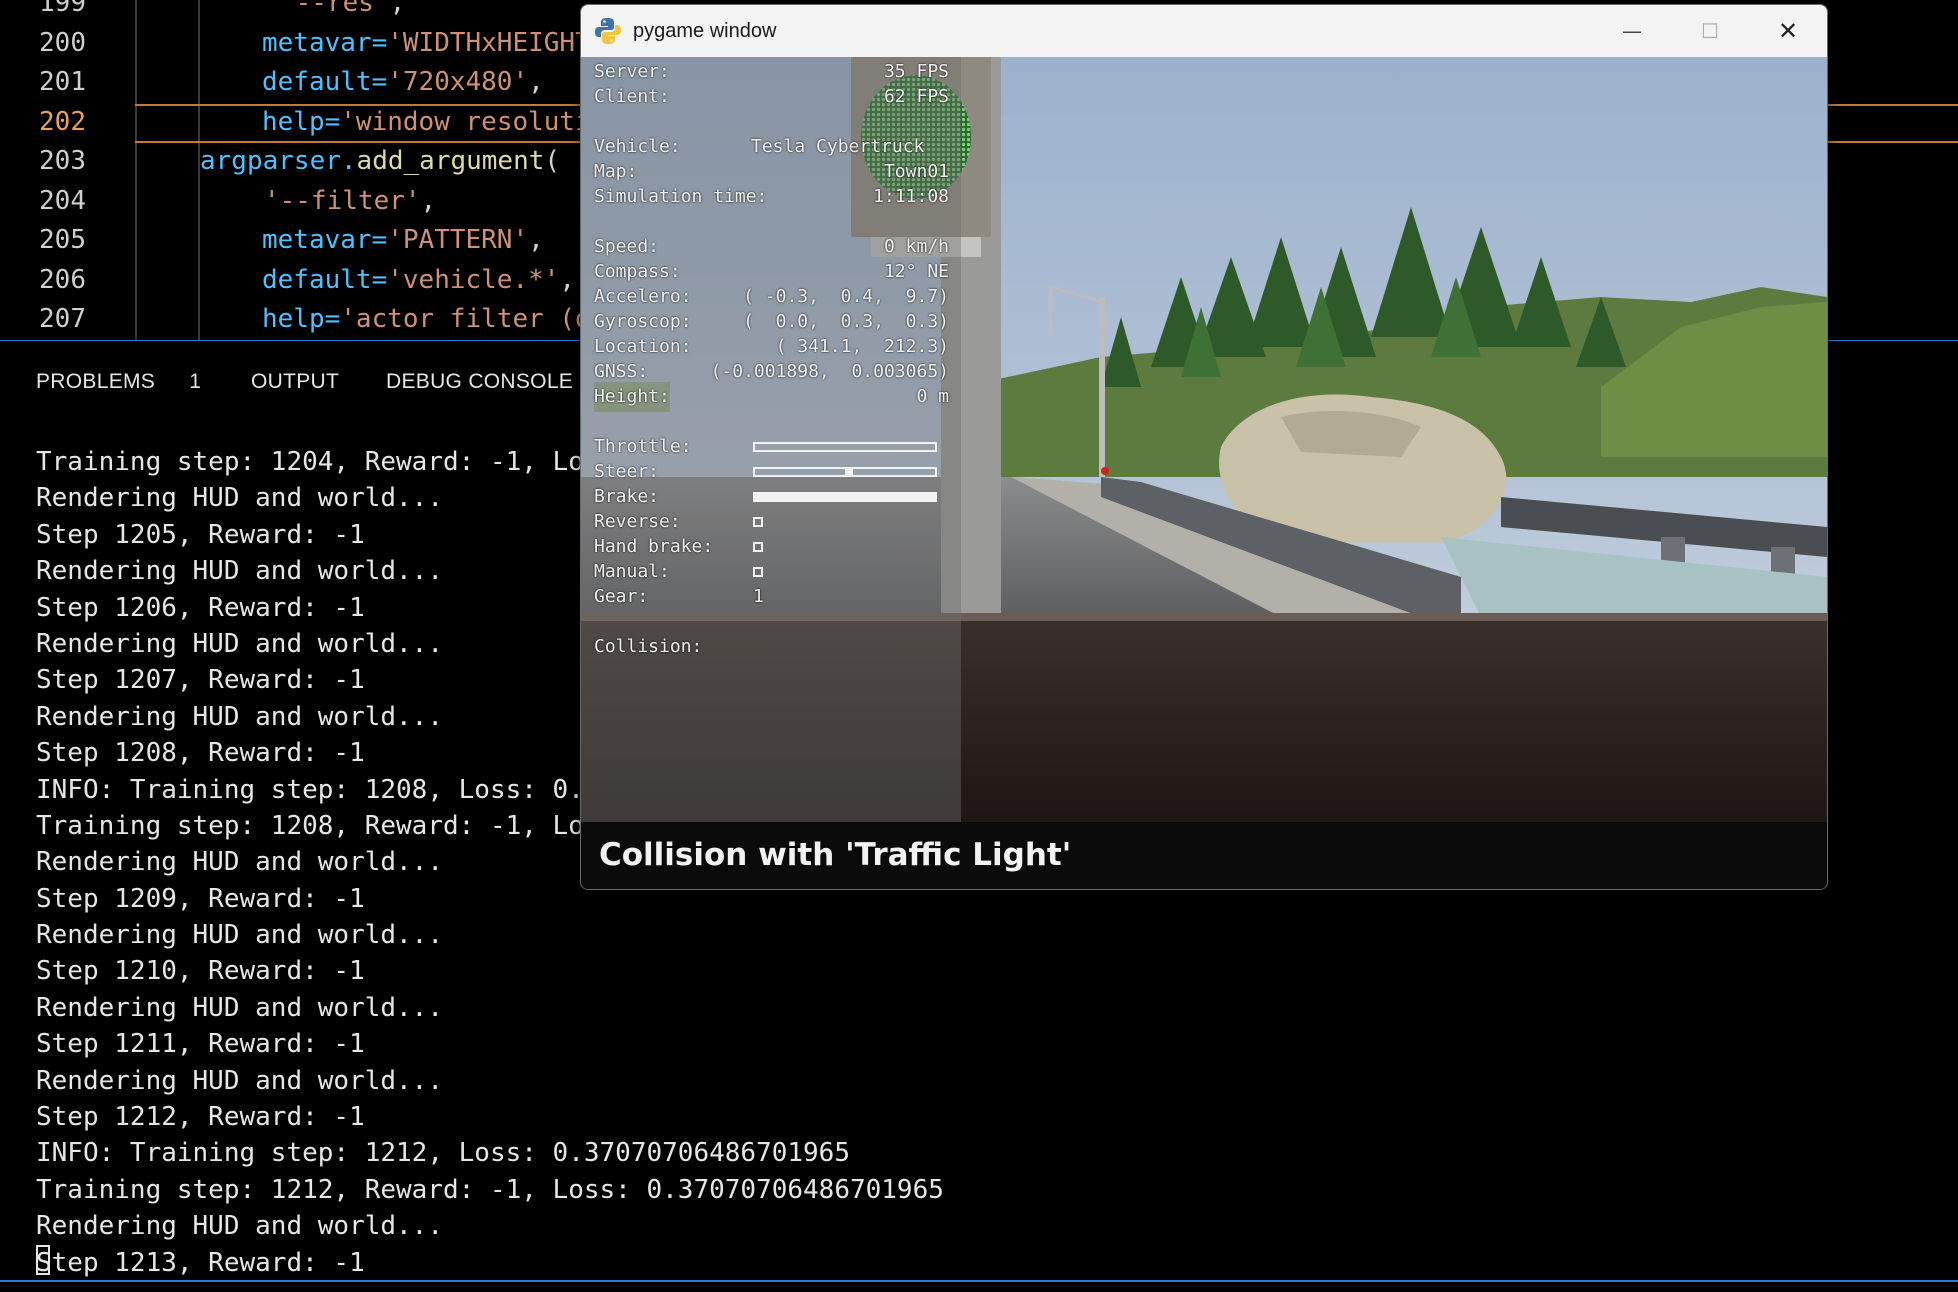  What do you see at coordinates (632, 397) in the screenshot?
I see `hud-height-label: Height:` at bounding box center [632, 397].